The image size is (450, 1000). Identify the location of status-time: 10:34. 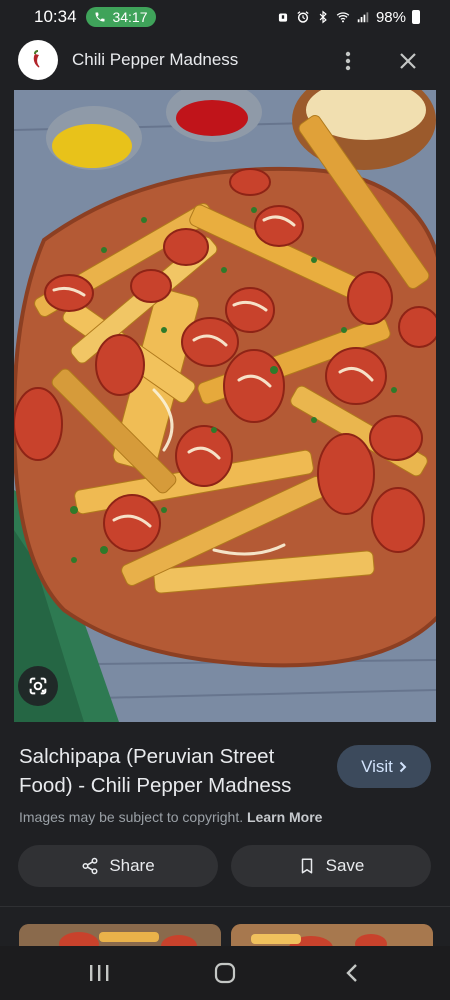
(55, 16).